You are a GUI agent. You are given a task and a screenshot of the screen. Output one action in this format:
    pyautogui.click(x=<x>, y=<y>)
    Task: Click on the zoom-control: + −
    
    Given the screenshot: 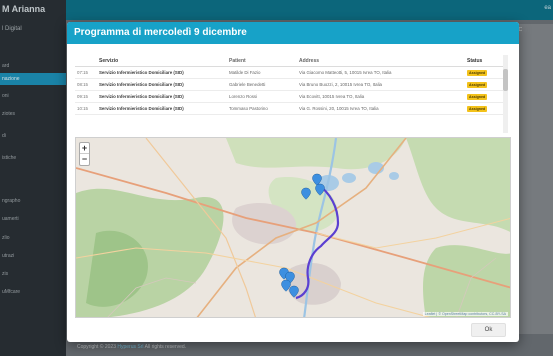 What is the action you would take?
    pyautogui.click(x=84, y=154)
    